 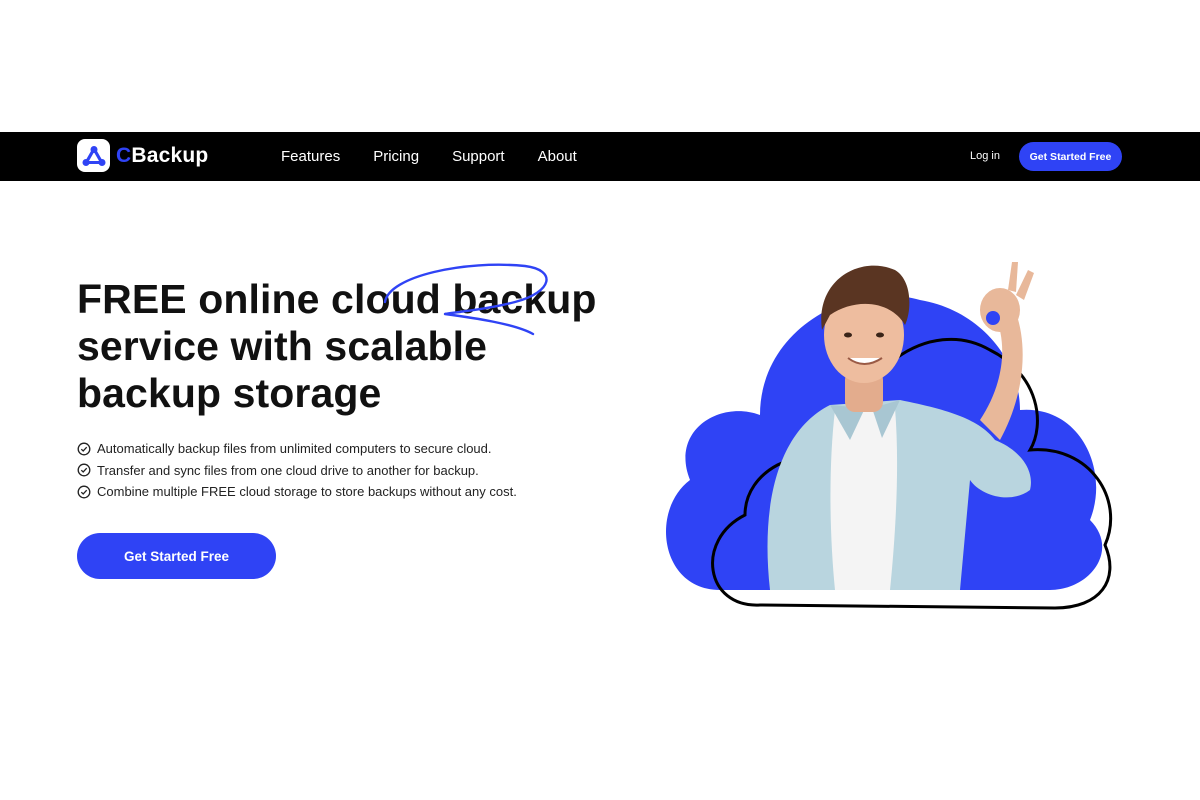 What do you see at coordinates (396, 156) in the screenshot?
I see `nav-item-pricing: Pricing` at bounding box center [396, 156].